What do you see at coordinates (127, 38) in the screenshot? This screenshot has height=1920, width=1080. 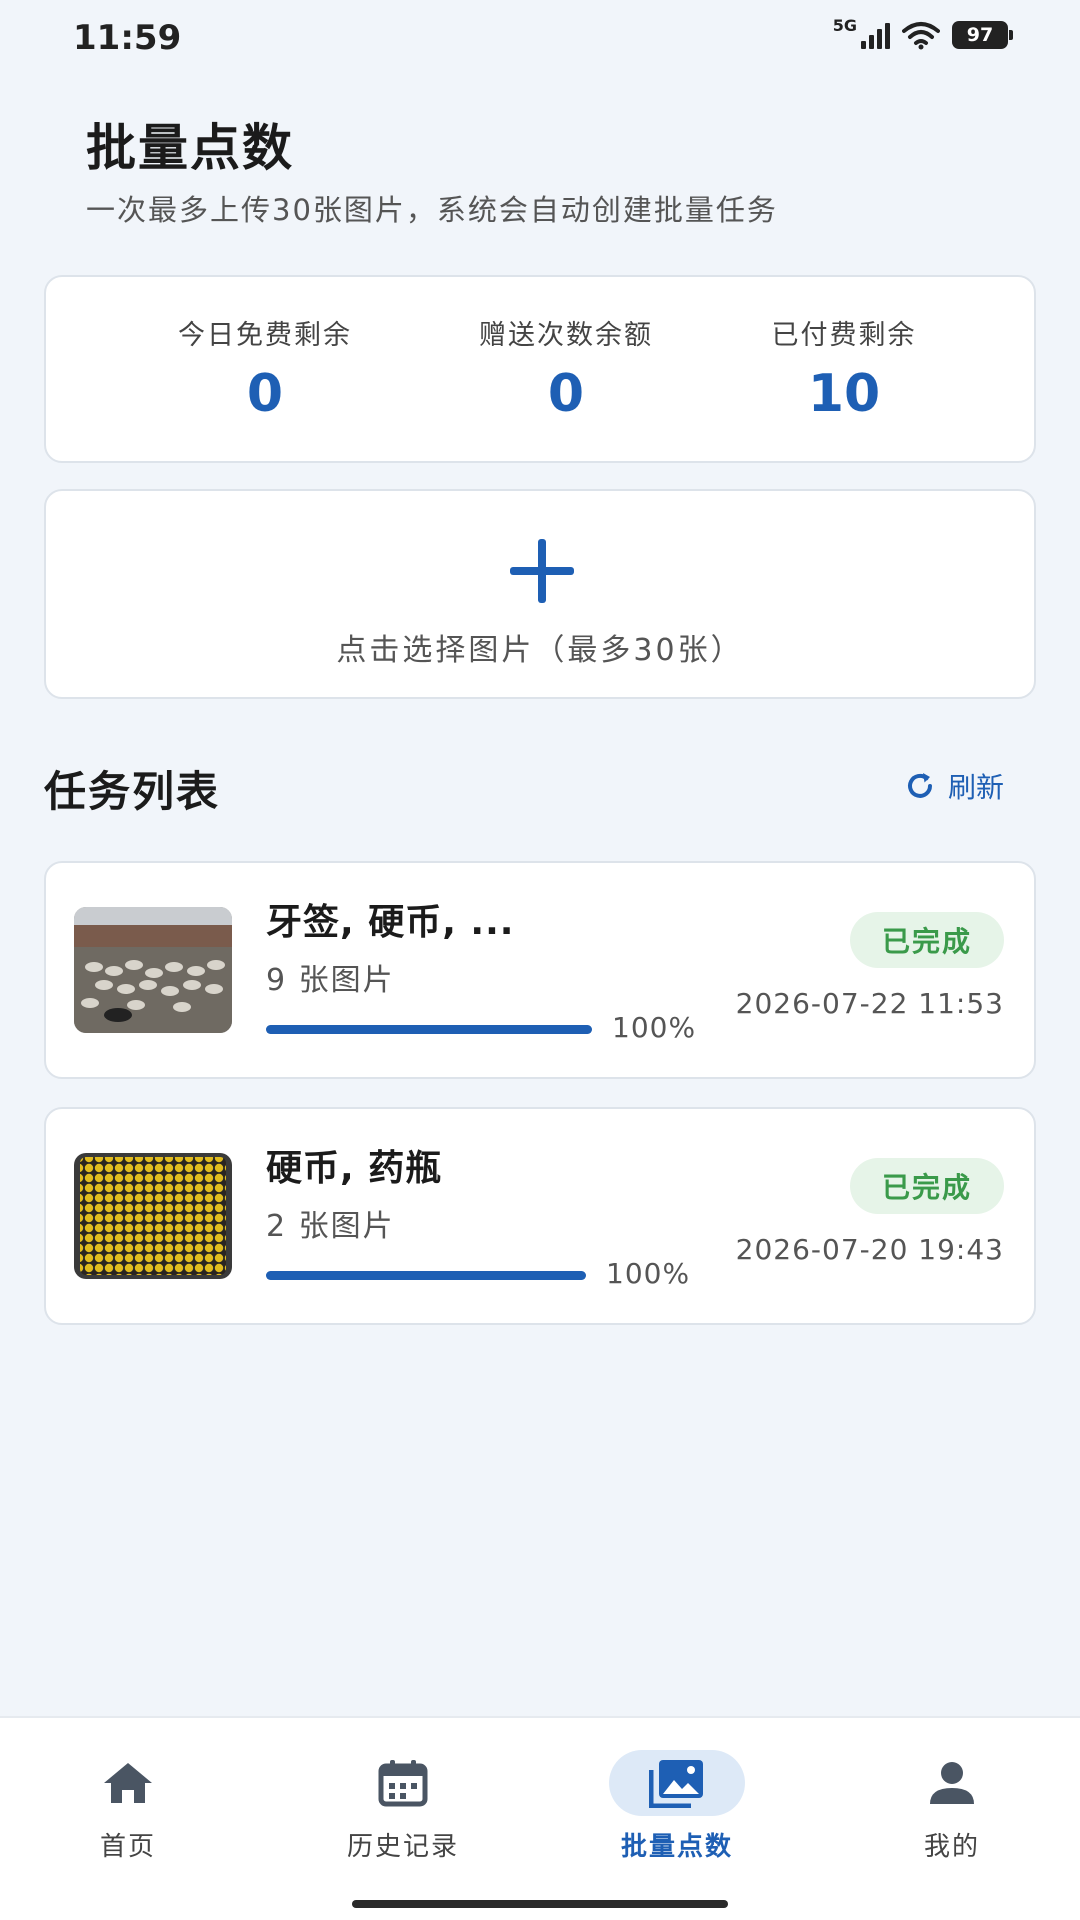 I see `status-time: 11:59` at bounding box center [127, 38].